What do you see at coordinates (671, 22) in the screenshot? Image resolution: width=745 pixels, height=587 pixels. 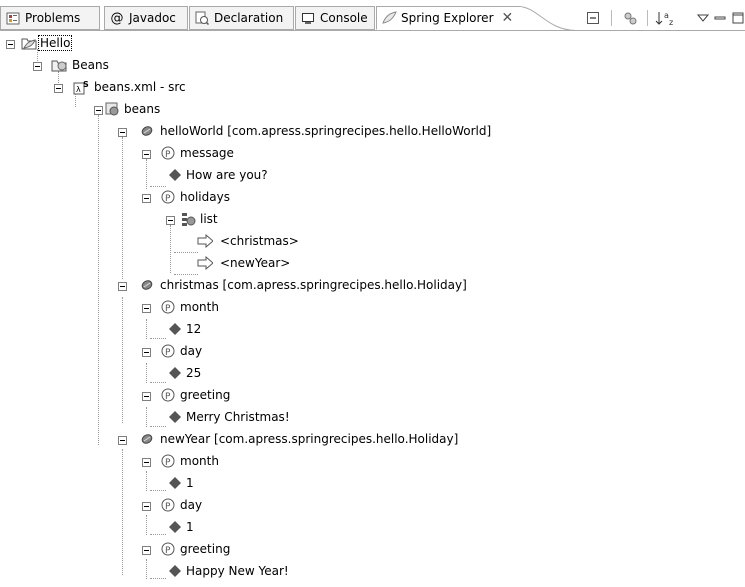 I see `svg-text: z` at bounding box center [671, 22].